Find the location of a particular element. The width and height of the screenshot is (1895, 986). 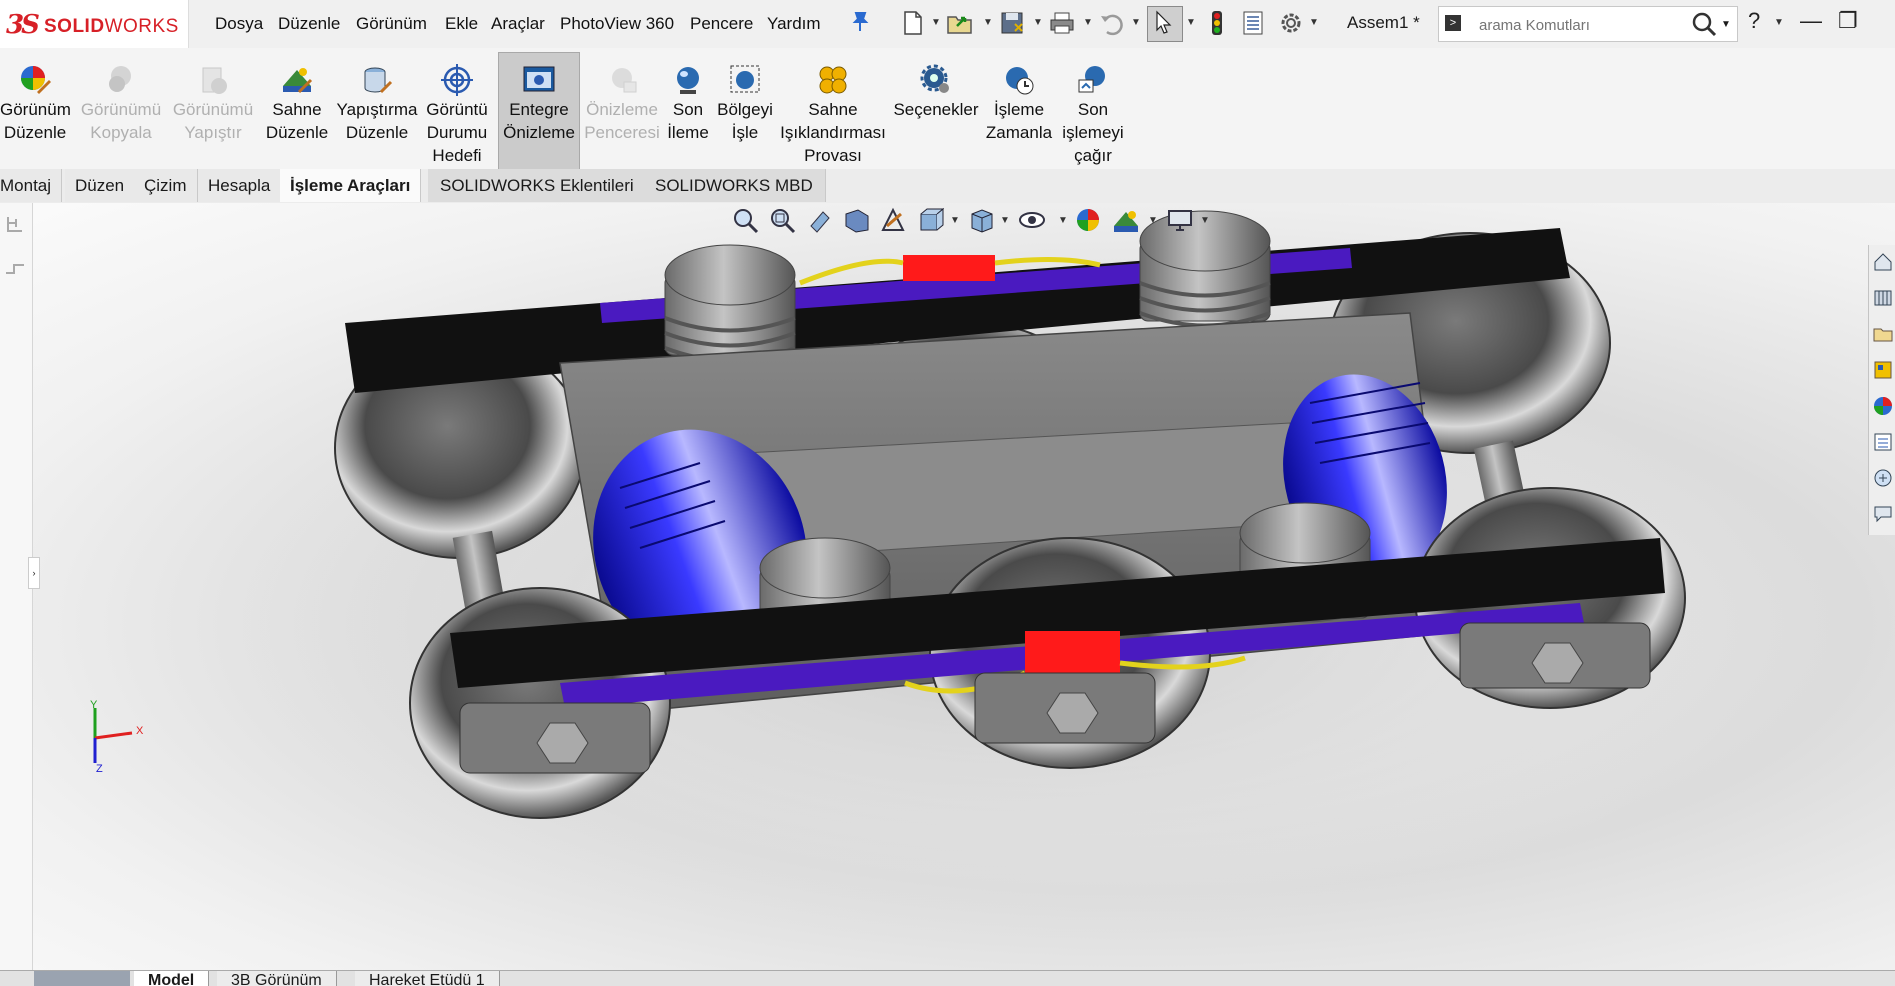

design-library-icon is located at coordinates (1883, 298).